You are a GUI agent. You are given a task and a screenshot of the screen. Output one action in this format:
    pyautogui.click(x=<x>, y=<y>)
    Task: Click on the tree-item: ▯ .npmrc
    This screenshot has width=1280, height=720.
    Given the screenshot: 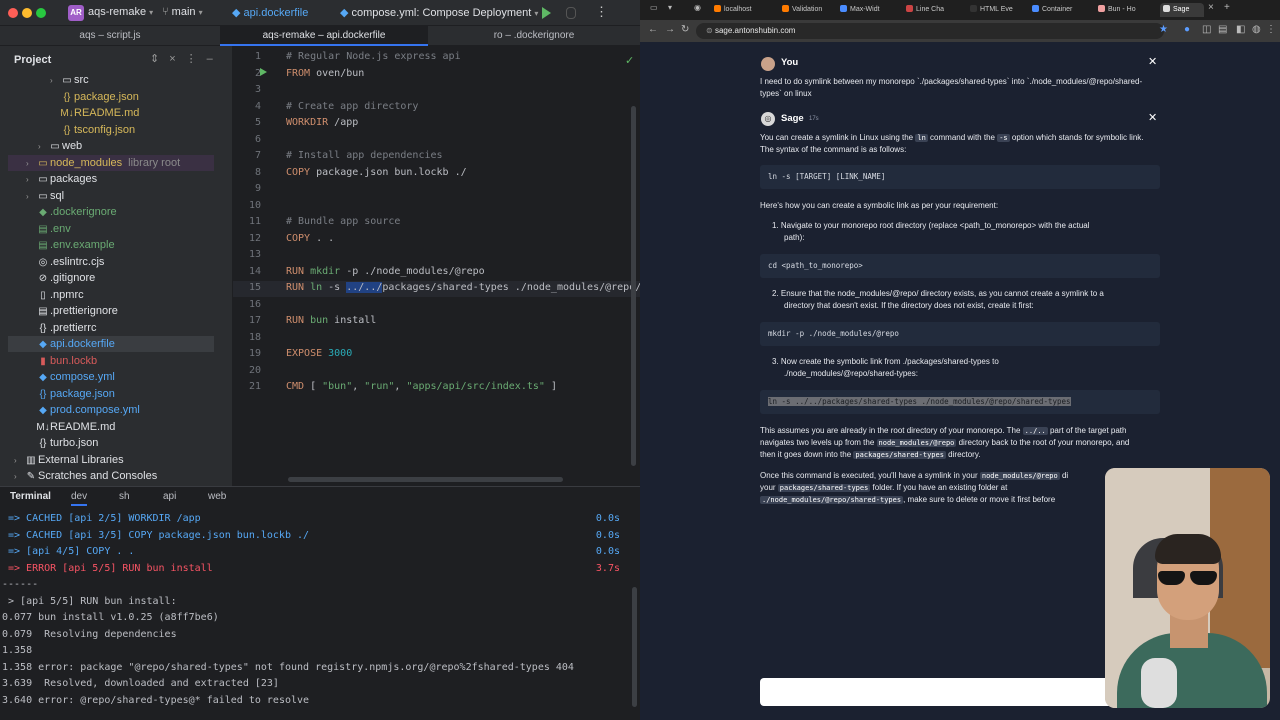 What is the action you would take?
    pyautogui.click(x=111, y=295)
    